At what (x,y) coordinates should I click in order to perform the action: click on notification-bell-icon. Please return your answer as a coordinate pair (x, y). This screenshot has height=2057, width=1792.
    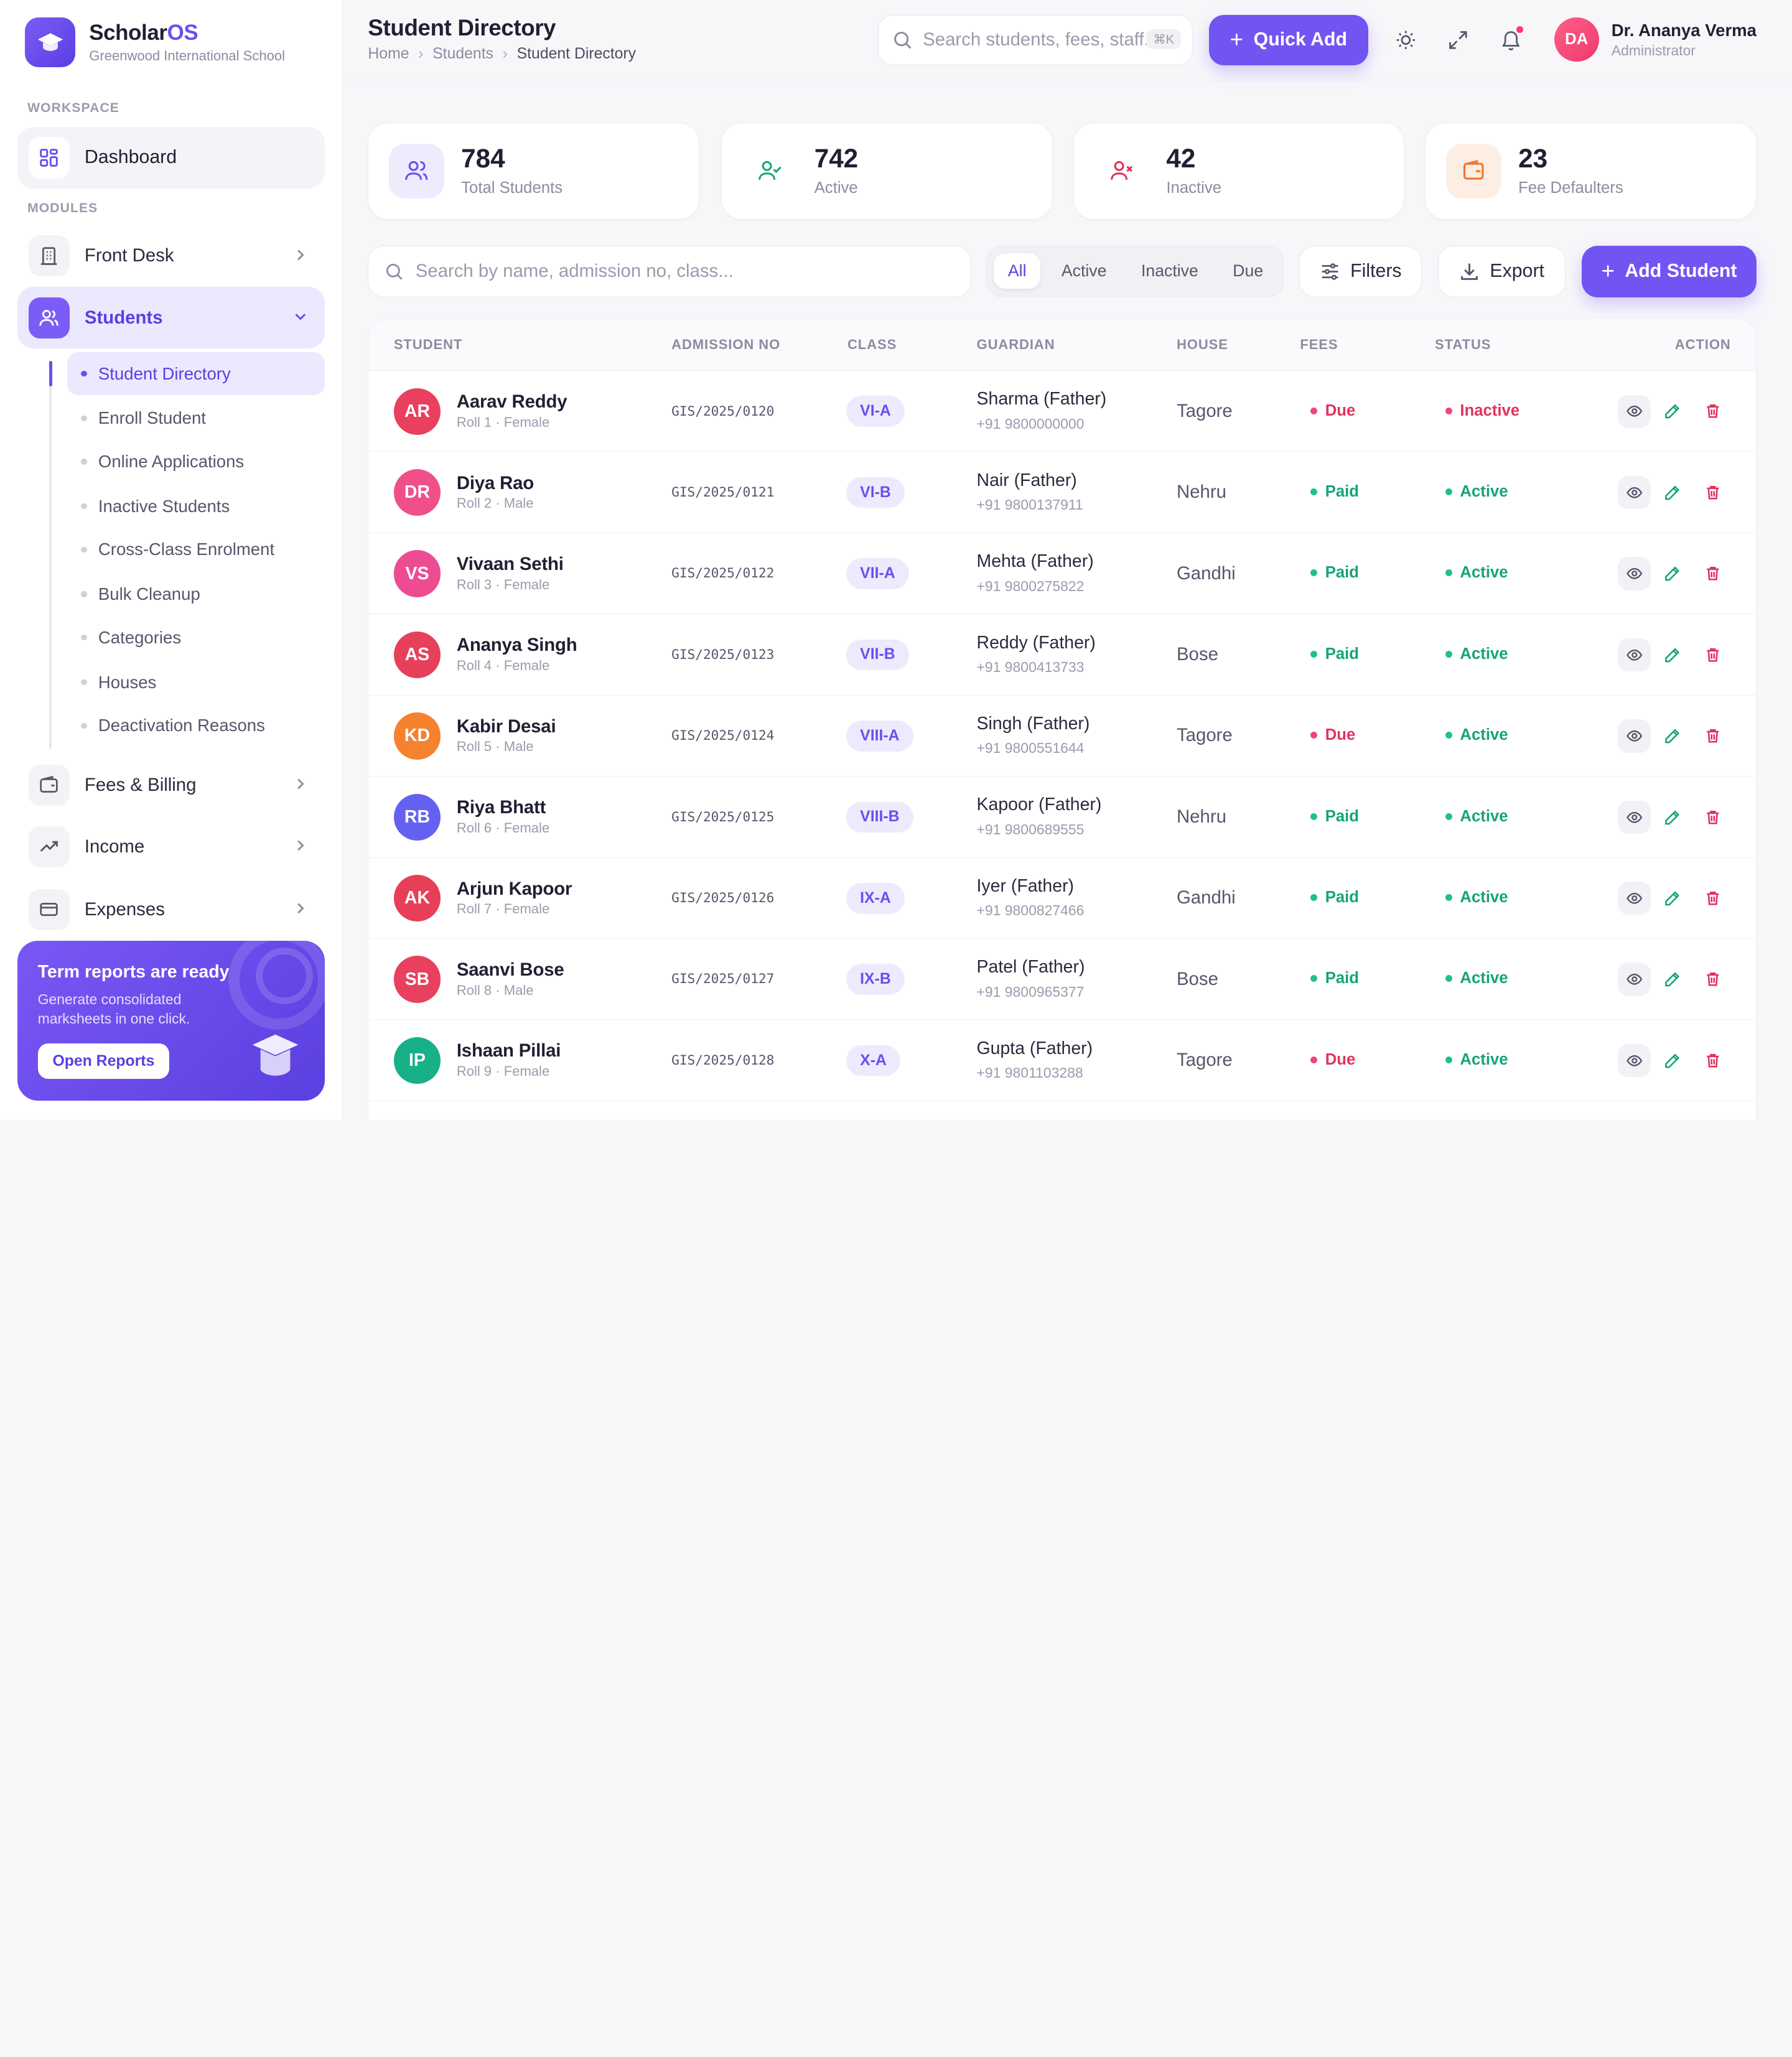
    Looking at the image, I should click on (1510, 40).